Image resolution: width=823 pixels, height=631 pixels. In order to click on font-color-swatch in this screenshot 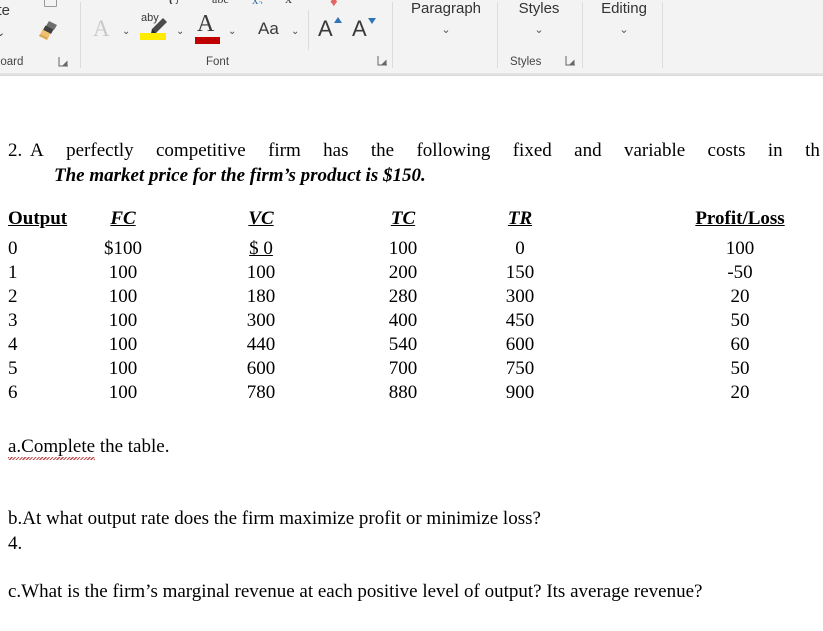, I will do `click(207, 40)`.